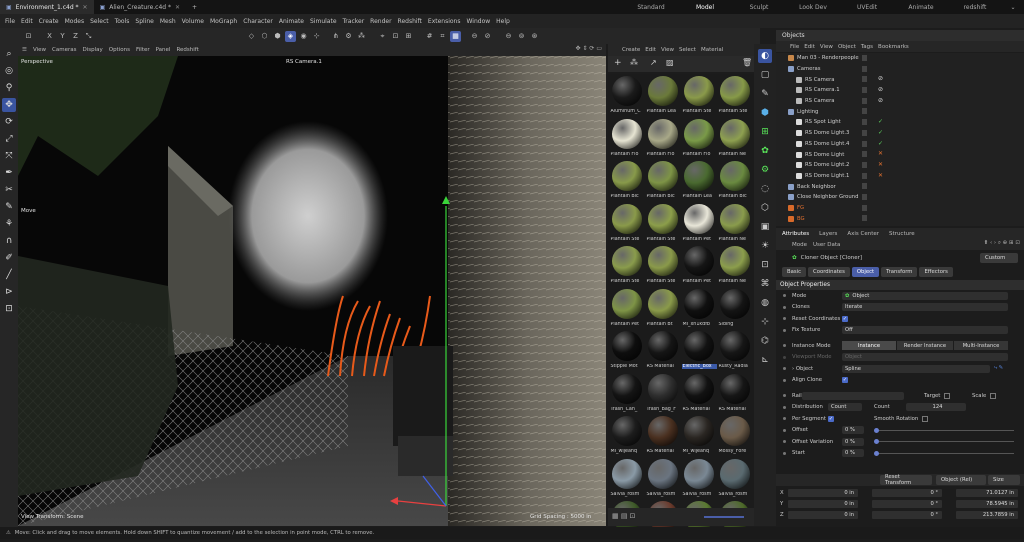  I want to click on document-tab: ▣ Environment_1.c4d * ✕, so click(47, 7).